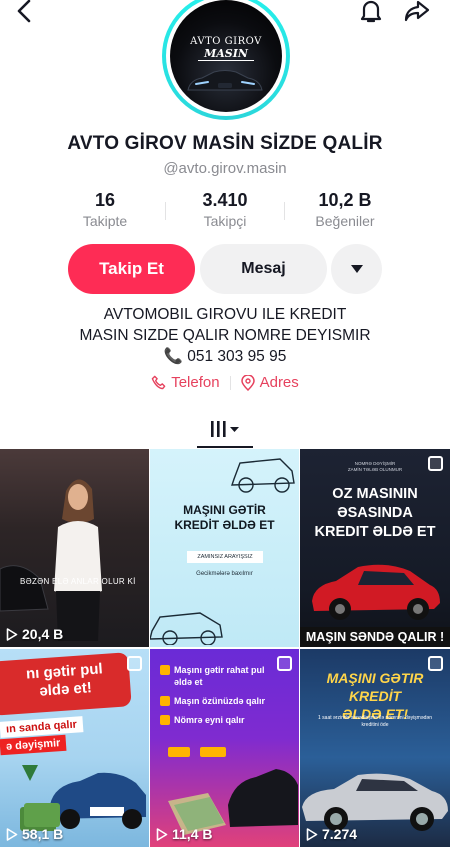  What do you see at coordinates (375, 687) in the screenshot?
I see `thumbnail-title-line: MAŞINI GƏTIR KREDİT` at bounding box center [375, 687].